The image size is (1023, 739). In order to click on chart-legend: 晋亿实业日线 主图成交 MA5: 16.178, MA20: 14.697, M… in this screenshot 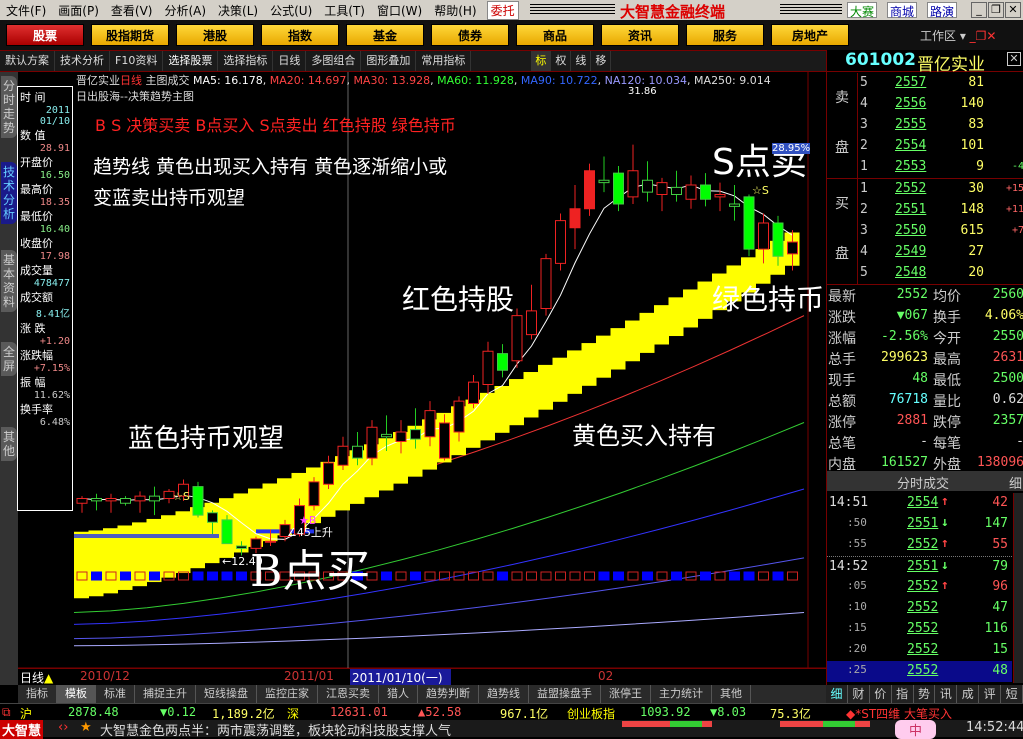, I will do `click(423, 88)`.